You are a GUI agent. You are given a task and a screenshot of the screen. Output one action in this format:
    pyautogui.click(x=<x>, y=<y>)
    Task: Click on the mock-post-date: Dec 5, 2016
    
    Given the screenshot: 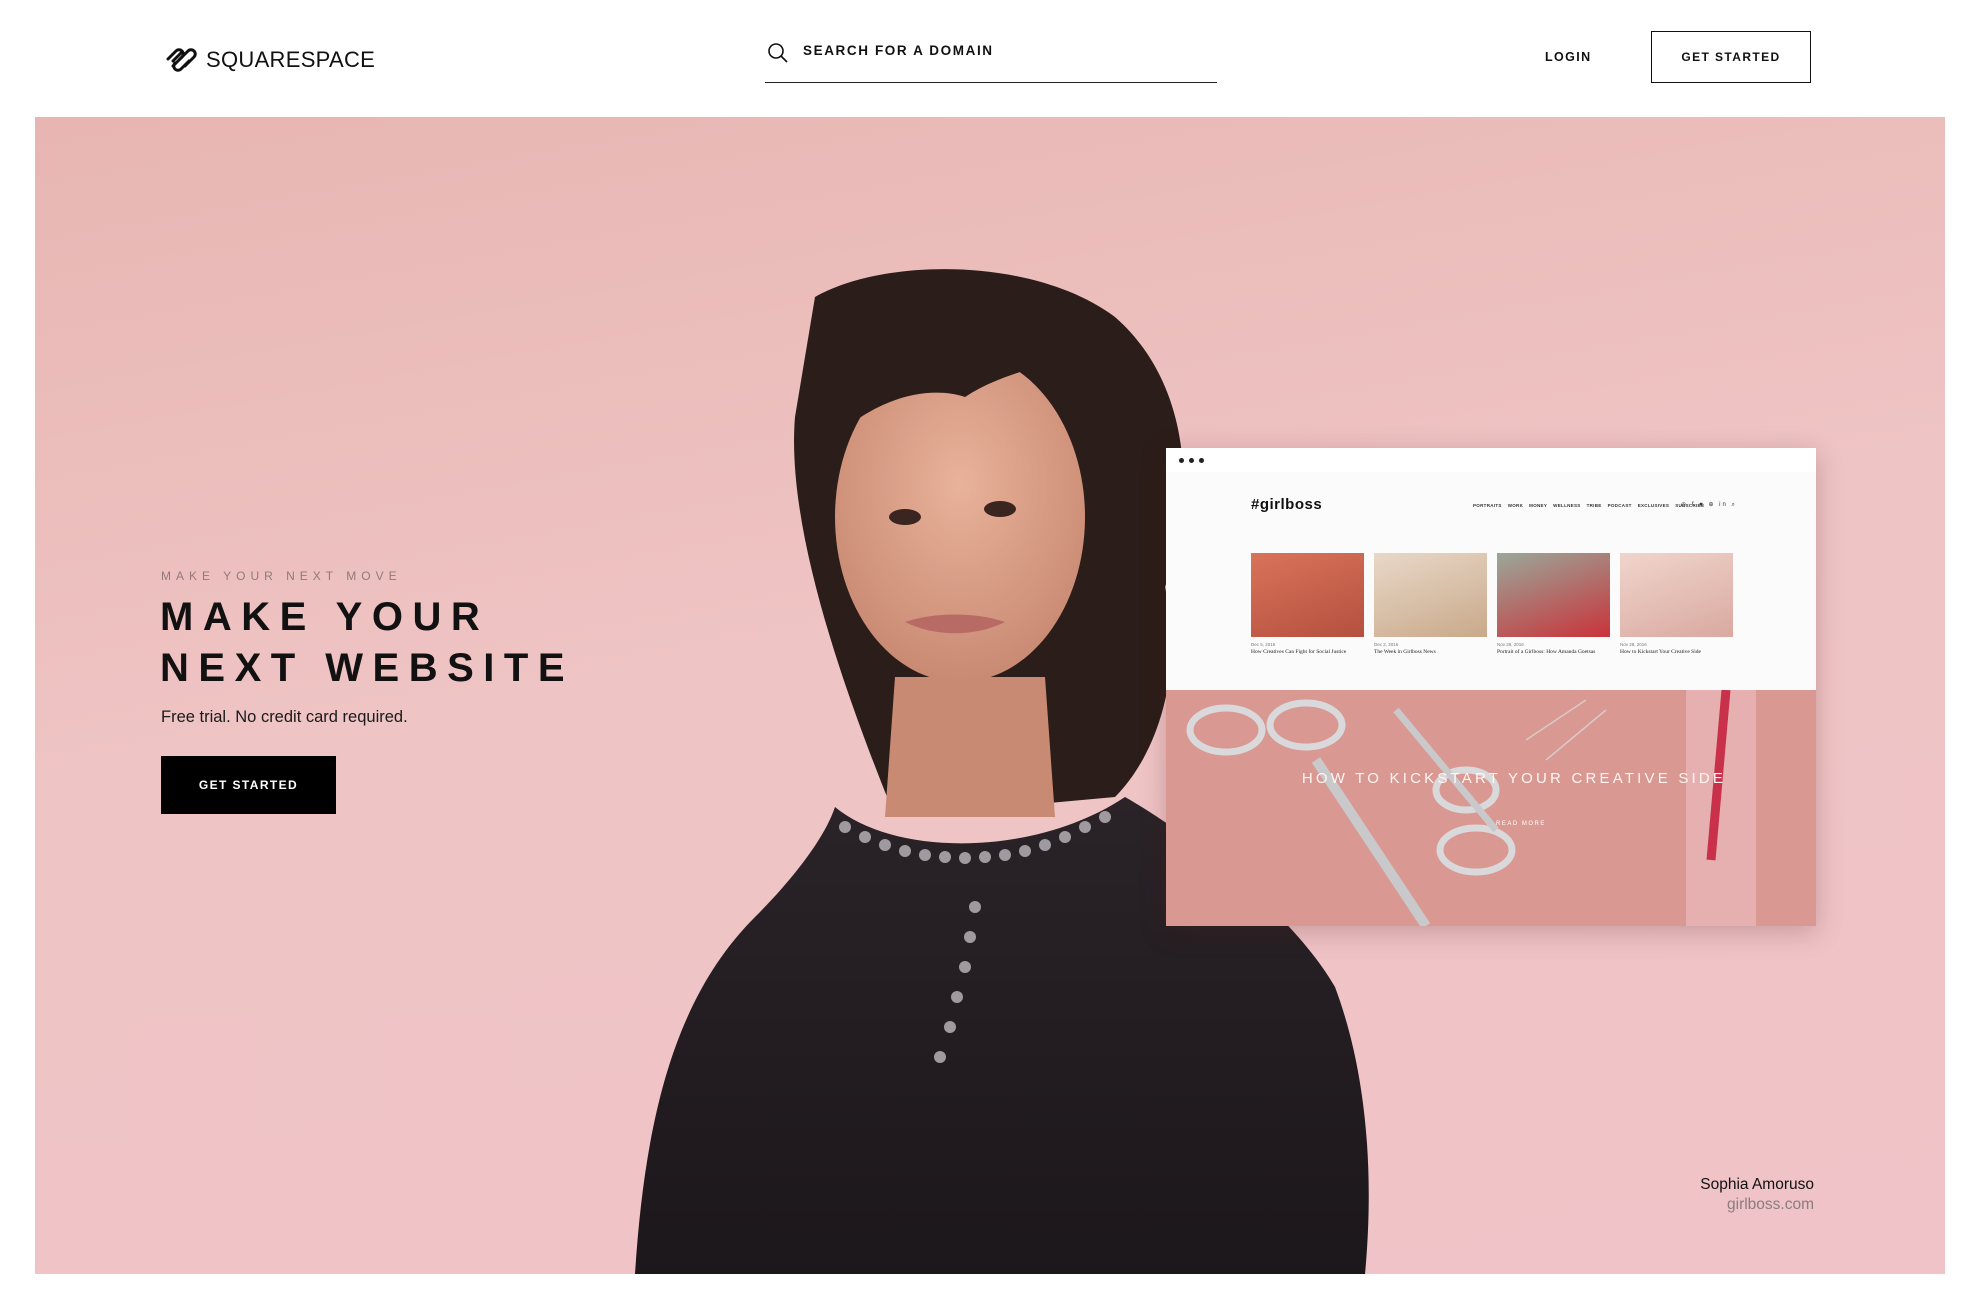 What is the action you would take?
    pyautogui.click(x=1263, y=644)
    